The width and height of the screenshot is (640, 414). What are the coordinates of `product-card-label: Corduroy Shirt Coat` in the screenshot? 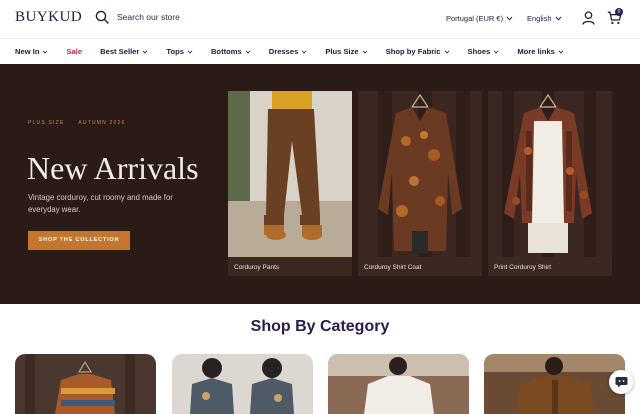 It's located at (393, 267).